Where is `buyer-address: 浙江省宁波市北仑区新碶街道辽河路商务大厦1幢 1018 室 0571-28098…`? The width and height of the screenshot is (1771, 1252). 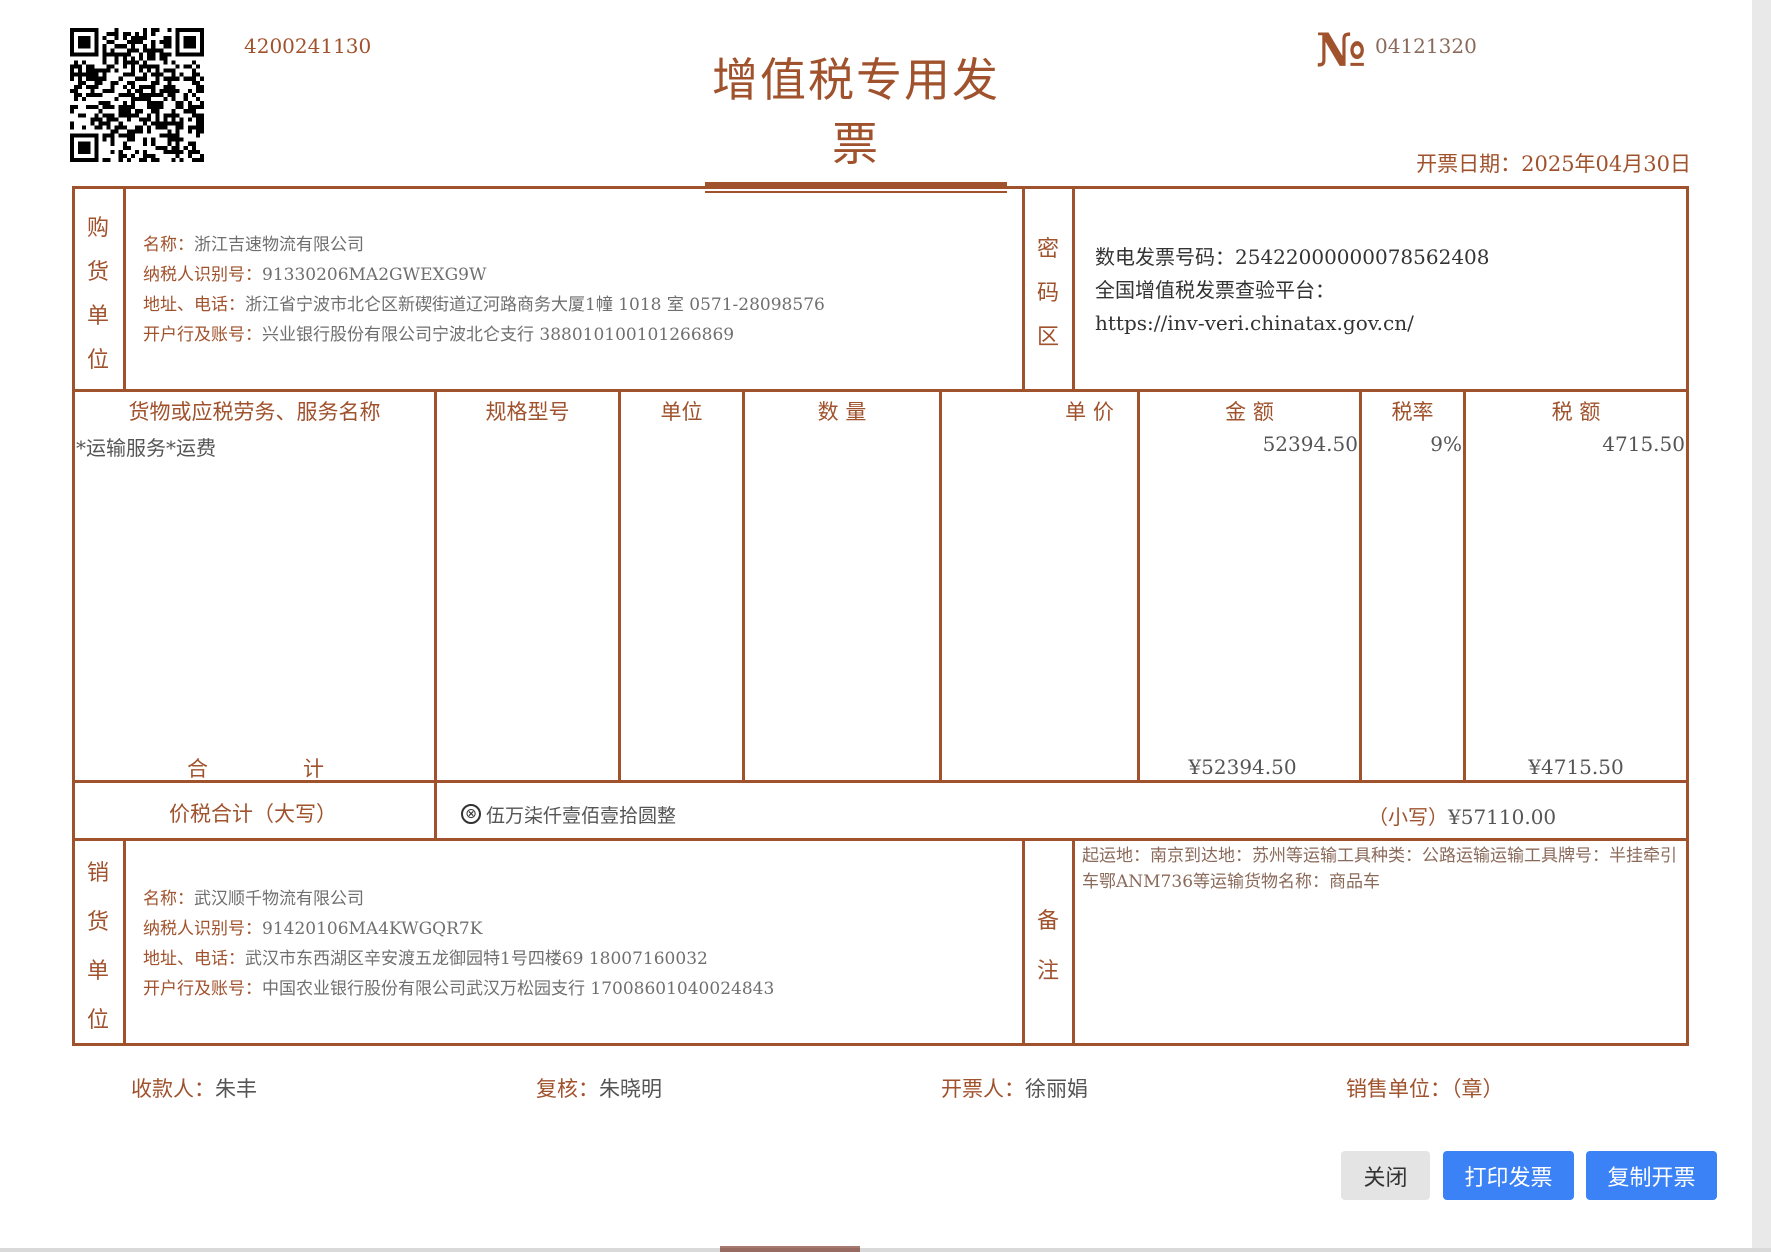 buyer-address: 浙江省宁波市北仑区新碶街道辽河路商务大厦1幢 1018 室 0571-28098… is located at coordinates (535, 305).